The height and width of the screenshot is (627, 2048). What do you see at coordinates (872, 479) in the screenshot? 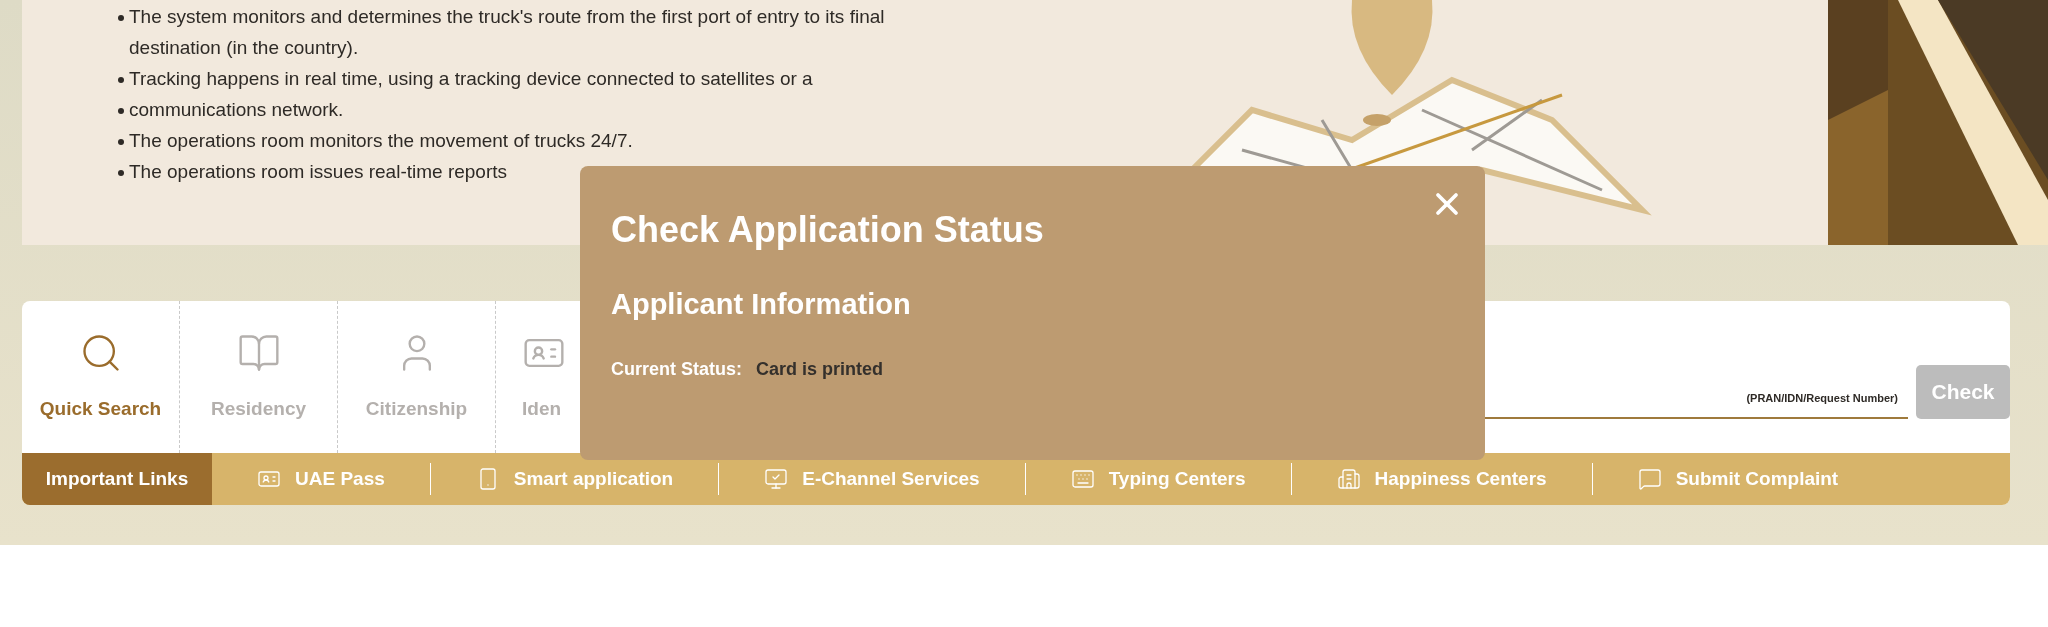
I see `quick-link: E-Channel Services` at bounding box center [872, 479].